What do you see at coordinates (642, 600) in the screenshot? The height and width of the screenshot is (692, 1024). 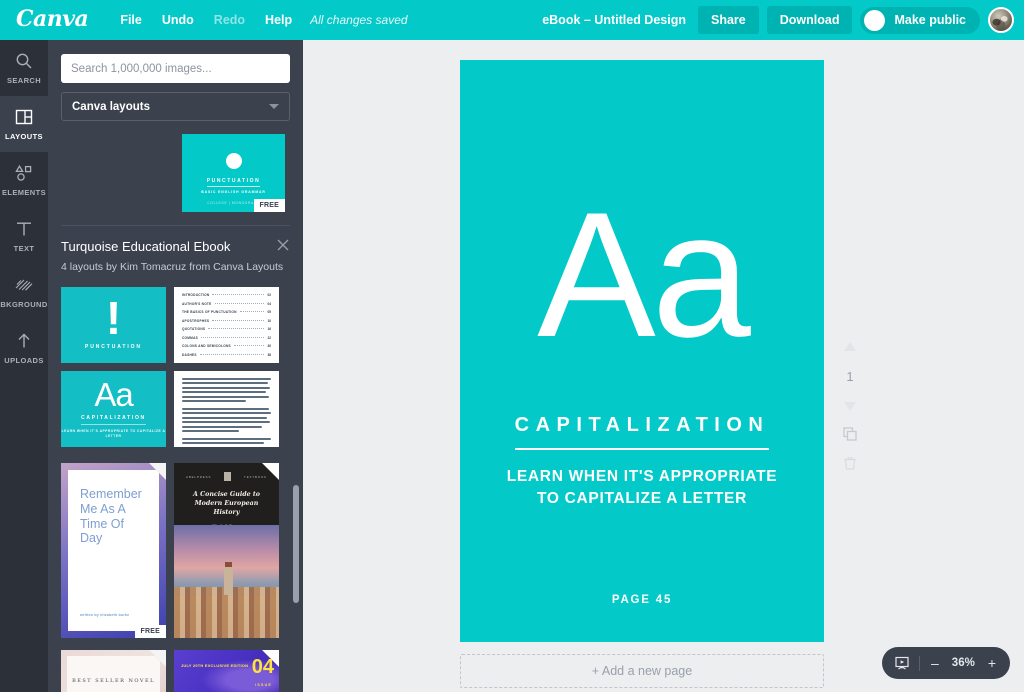 I see `page-number-label: PAGE 45` at bounding box center [642, 600].